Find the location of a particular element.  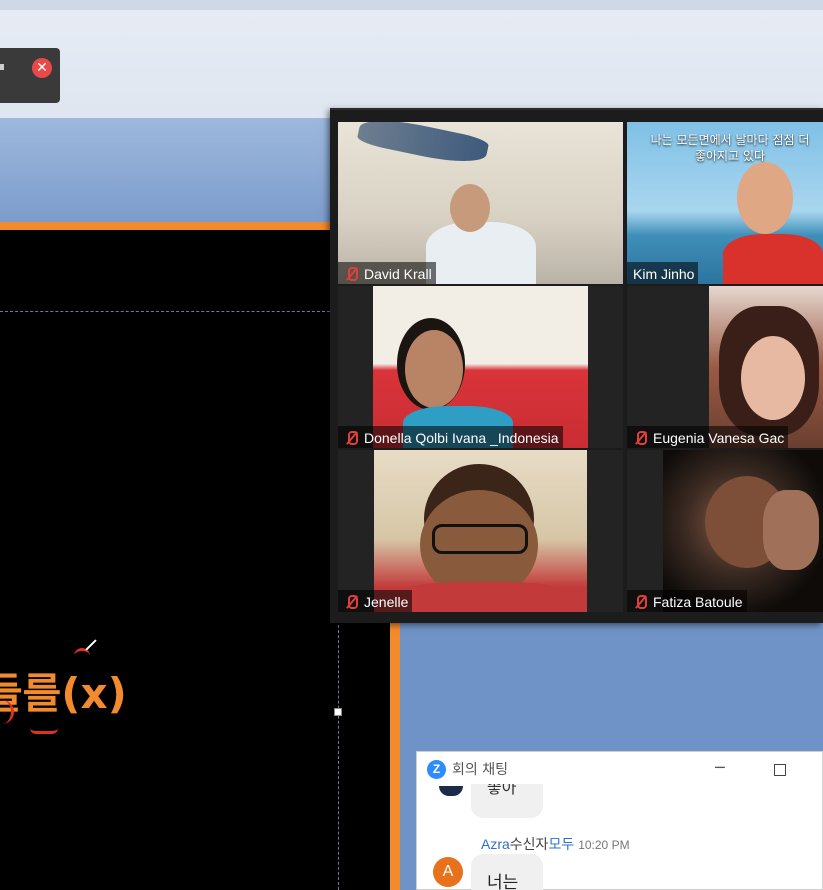

glasses is located at coordinates (480, 539).